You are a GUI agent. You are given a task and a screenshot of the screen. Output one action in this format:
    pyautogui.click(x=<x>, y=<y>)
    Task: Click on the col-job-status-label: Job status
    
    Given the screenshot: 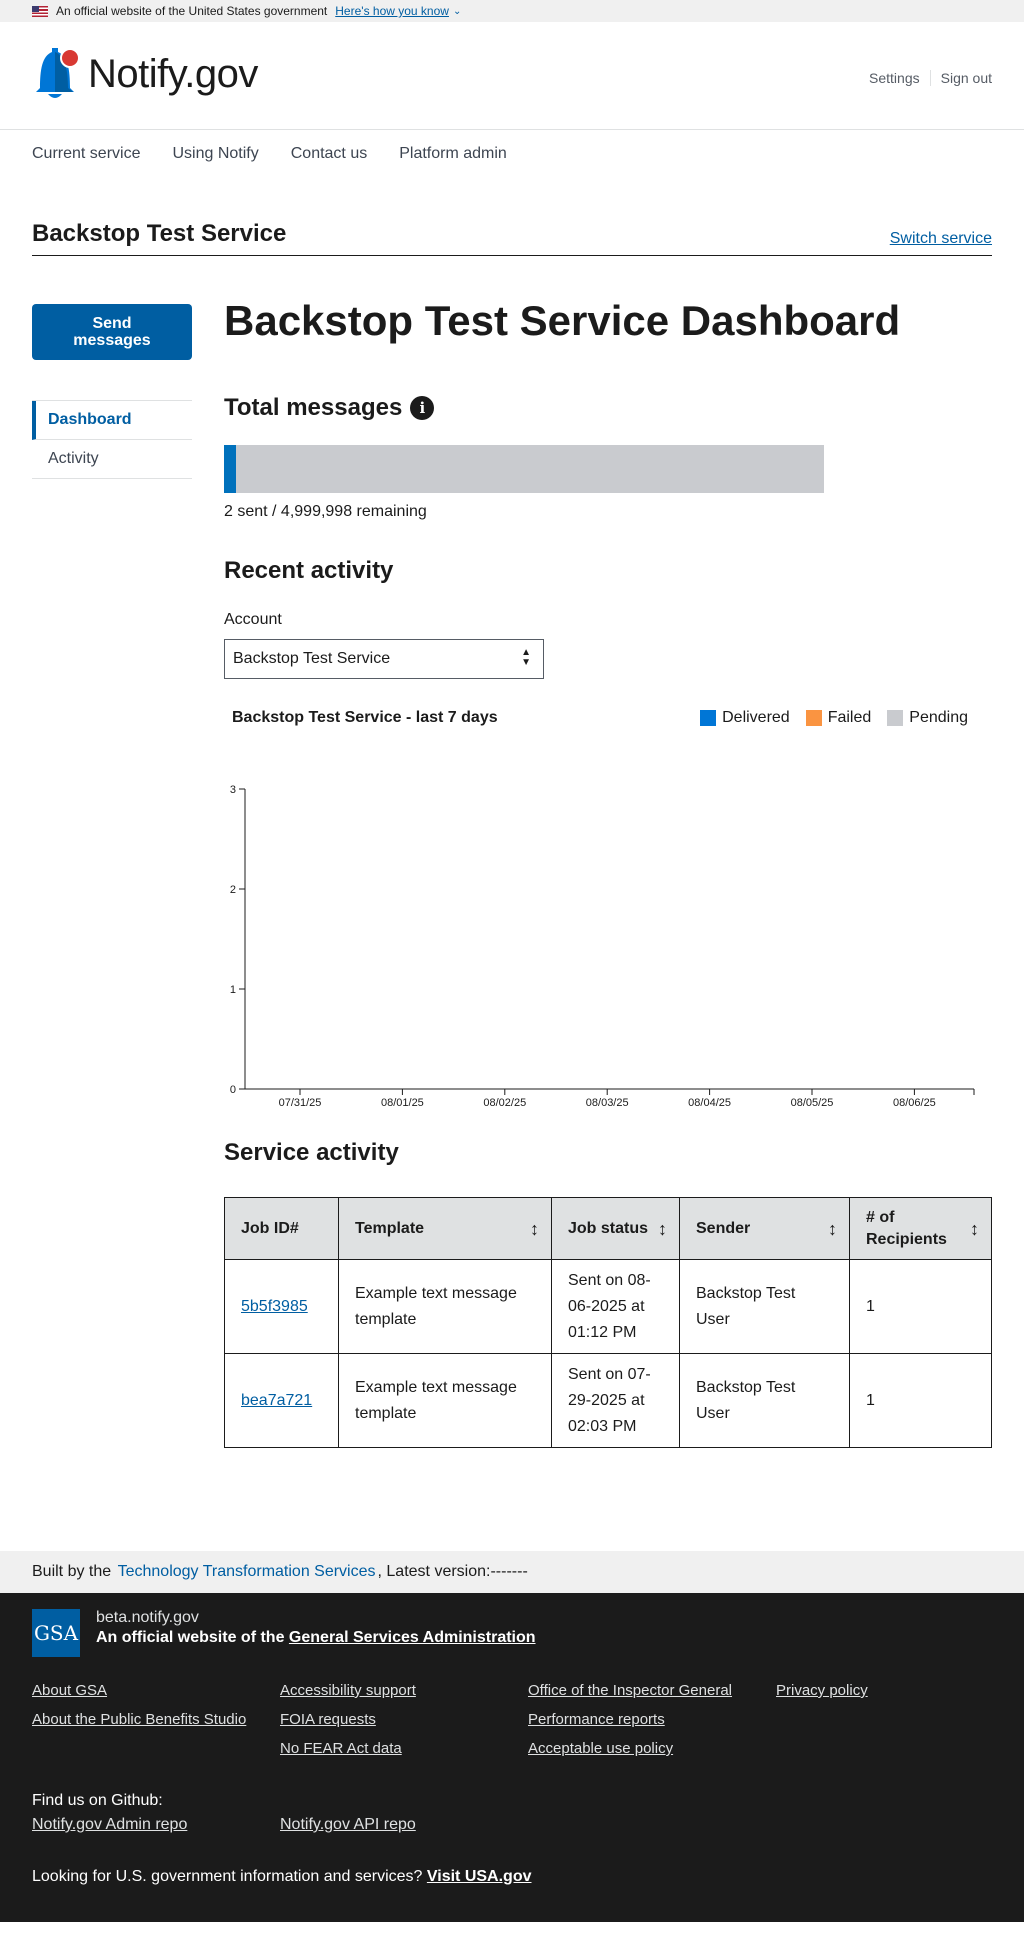 What is the action you would take?
    pyautogui.click(x=608, y=1228)
    